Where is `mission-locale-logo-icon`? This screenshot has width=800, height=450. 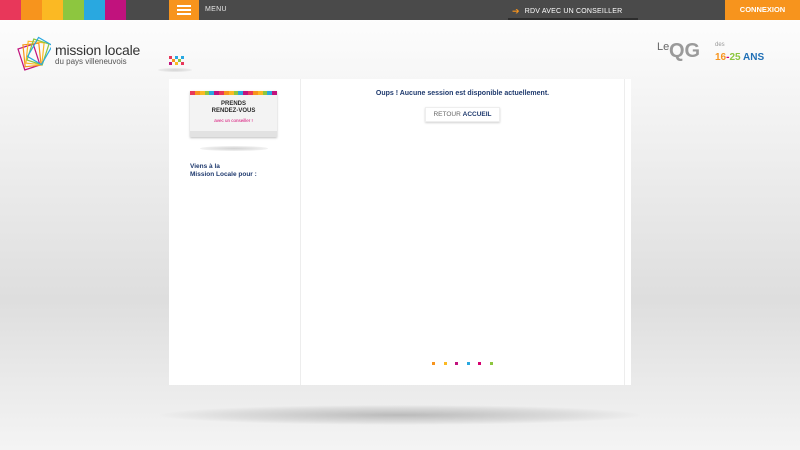
mission-locale-logo-icon is located at coordinates (34, 54).